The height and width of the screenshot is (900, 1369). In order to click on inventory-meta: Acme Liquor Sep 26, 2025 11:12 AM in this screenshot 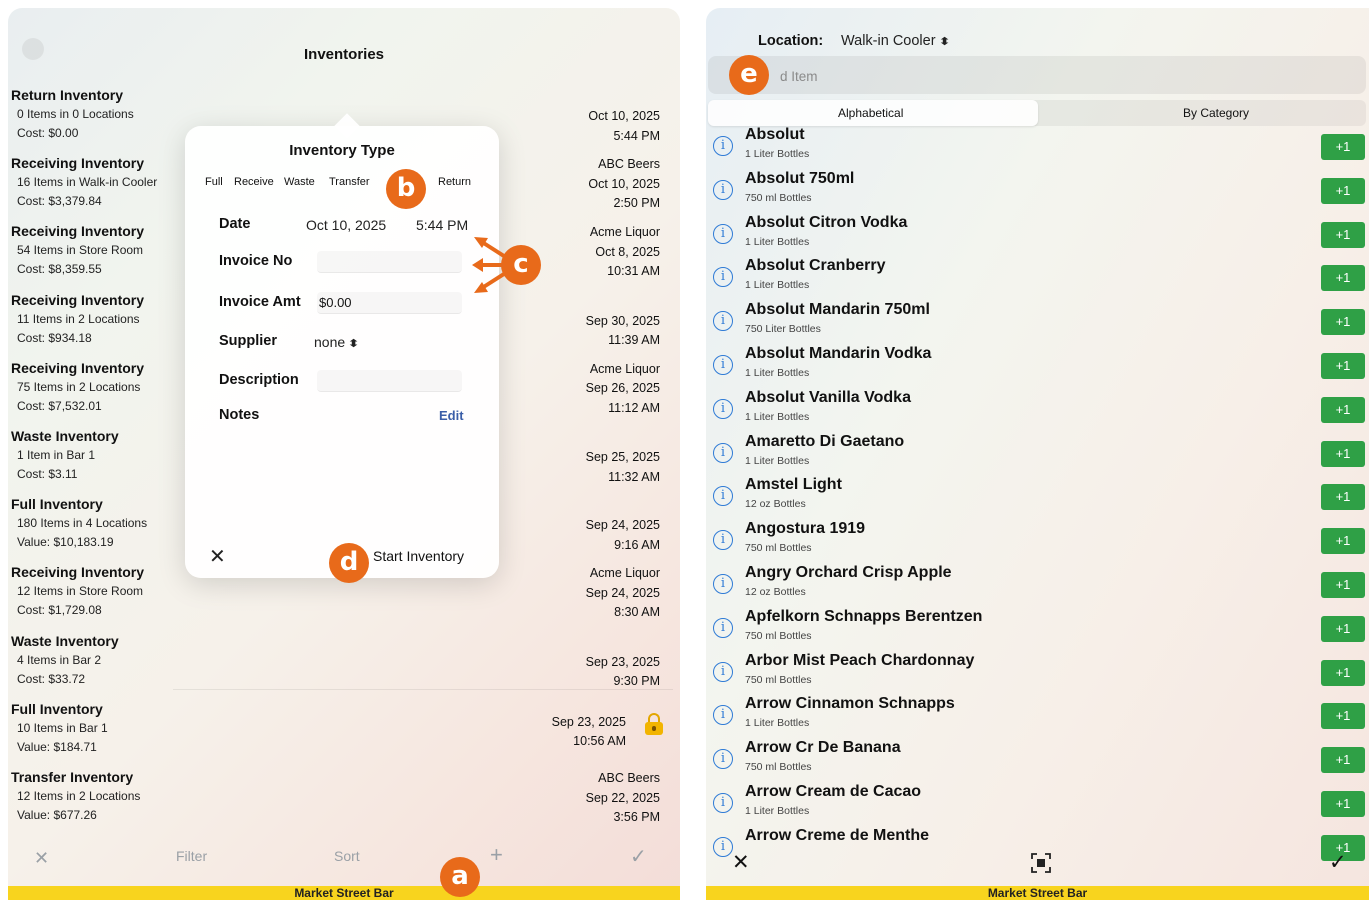, I will do `click(623, 389)`.